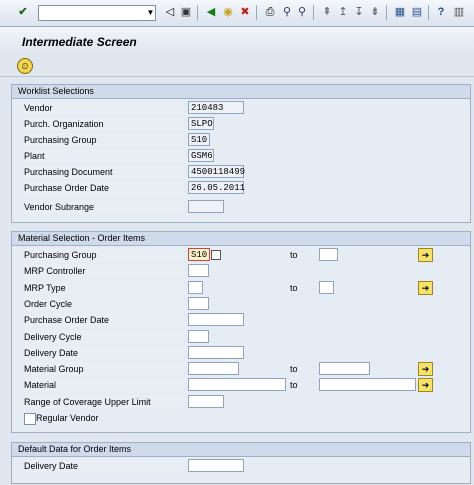  Describe the element at coordinates (441, 12) in the screenshot. I see `help-icon: ?` at that location.